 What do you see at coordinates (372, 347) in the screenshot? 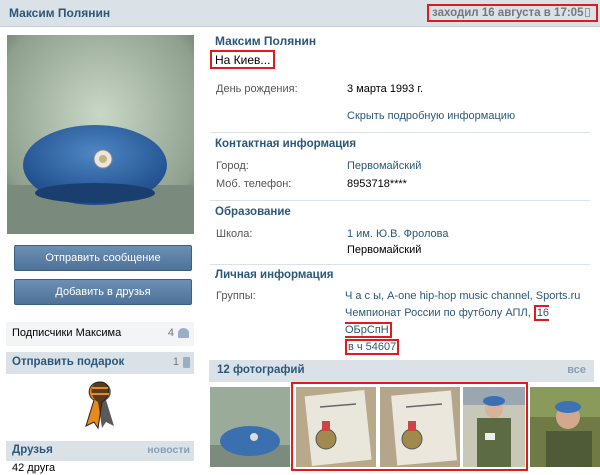
I see `group-link-unit-54607: в ч 54607` at bounding box center [372, 347].